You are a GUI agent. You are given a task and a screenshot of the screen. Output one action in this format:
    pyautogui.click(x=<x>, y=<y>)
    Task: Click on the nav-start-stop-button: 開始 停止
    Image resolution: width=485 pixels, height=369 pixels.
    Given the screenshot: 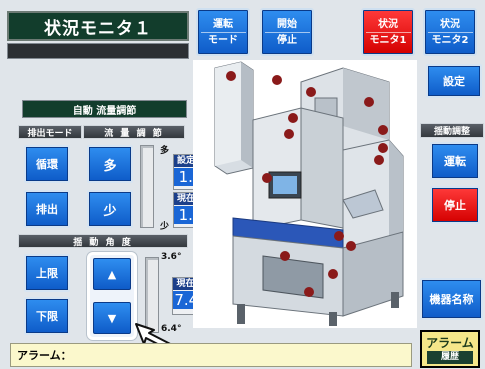 What is the action you would take?
    pyautogui.click(x=287, y=32)
    